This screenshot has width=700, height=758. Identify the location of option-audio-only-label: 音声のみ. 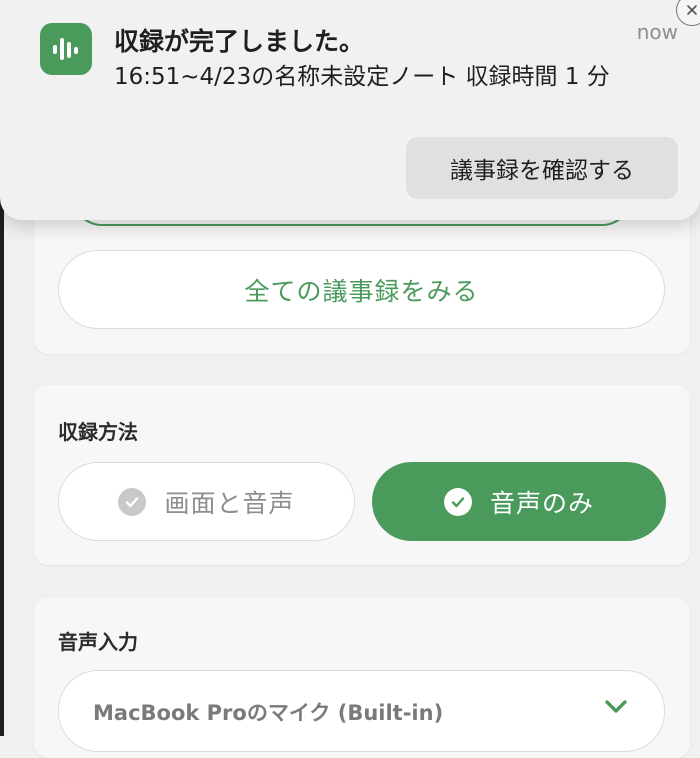
(541, 503).